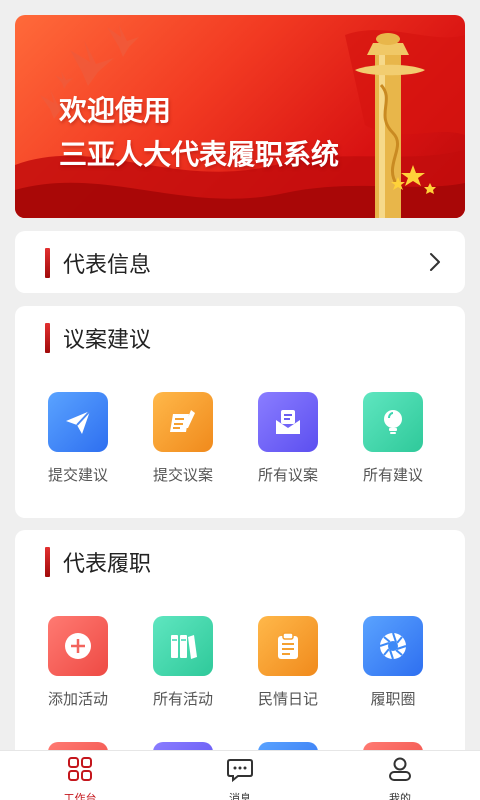  I want to click on aperture-icon, so click(393, 646).